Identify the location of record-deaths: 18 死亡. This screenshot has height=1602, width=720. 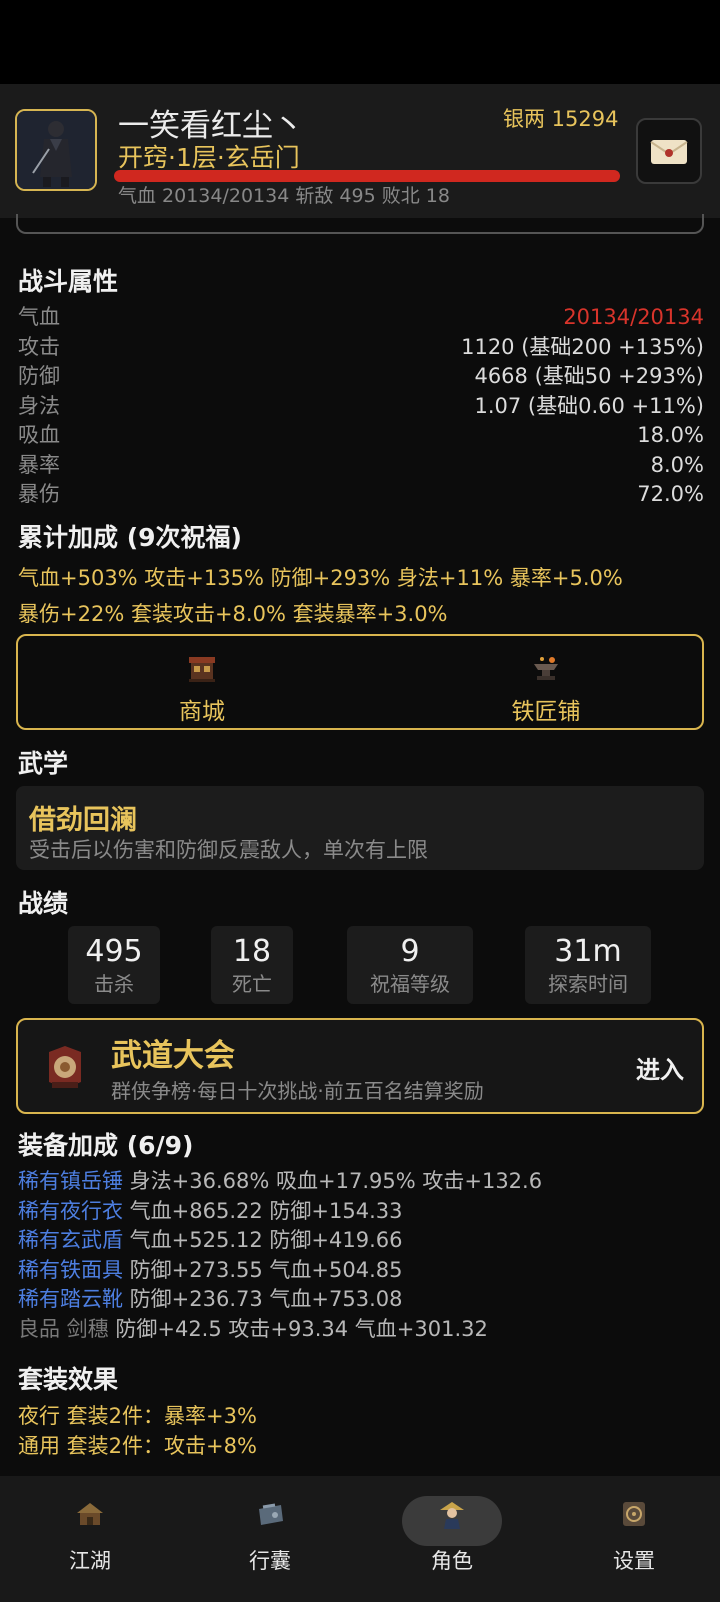
(252, 965).